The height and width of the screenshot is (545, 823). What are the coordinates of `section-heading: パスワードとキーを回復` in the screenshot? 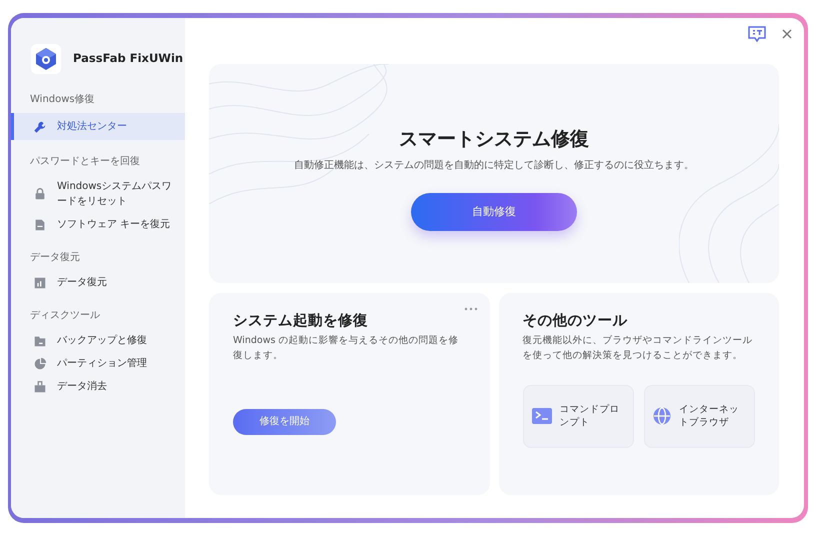 It's located at (85, 162).